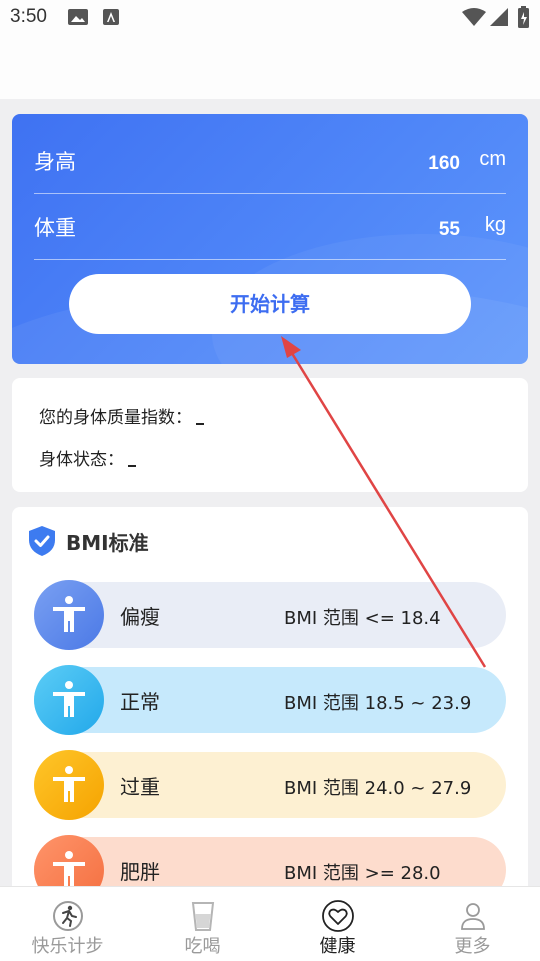  What do you see at coordinates (378, 703) in the screenshot?
I see `bmi-category-range: BMI 范围 18.5 ~ 23.9` at bounding box center [378, 703].